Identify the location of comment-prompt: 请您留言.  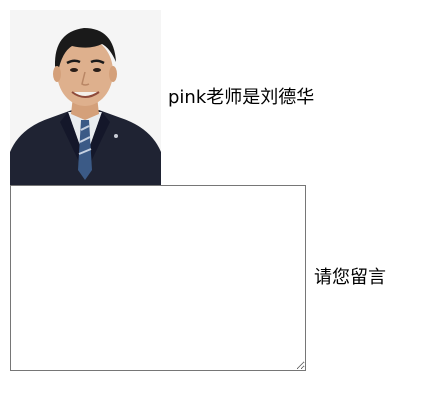
(350, 277).